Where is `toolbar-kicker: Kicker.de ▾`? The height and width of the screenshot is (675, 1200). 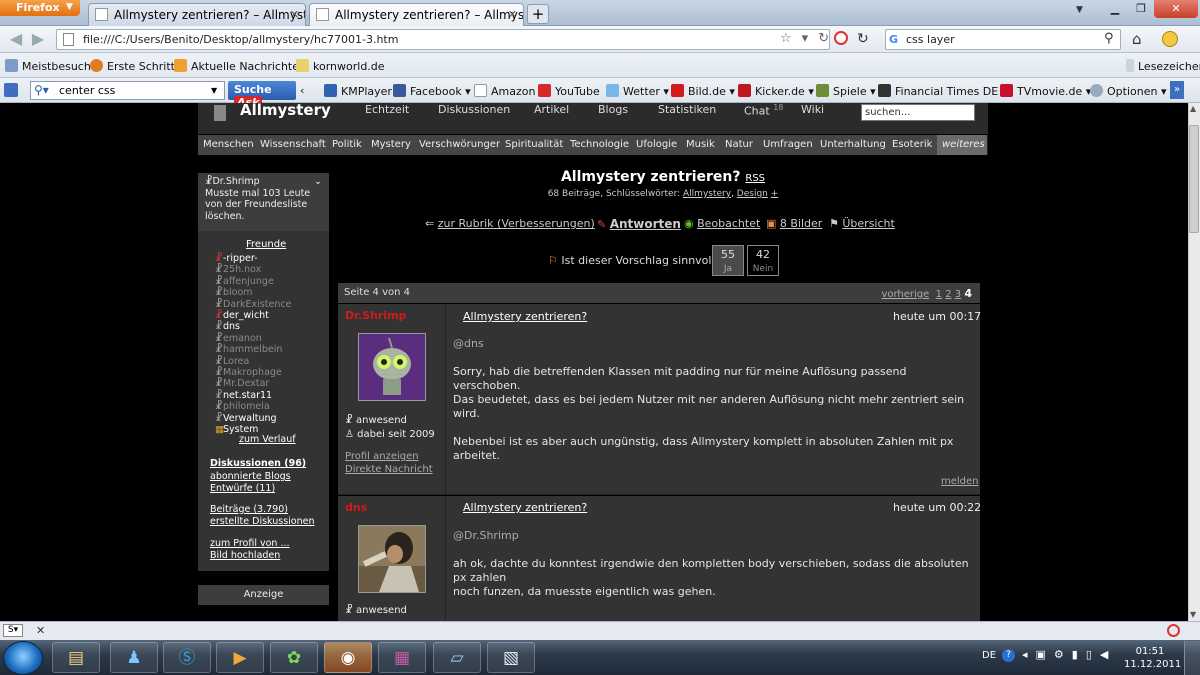 toolbar-kicker: Kicker.de ▾ is located at coordinates (776, 91).